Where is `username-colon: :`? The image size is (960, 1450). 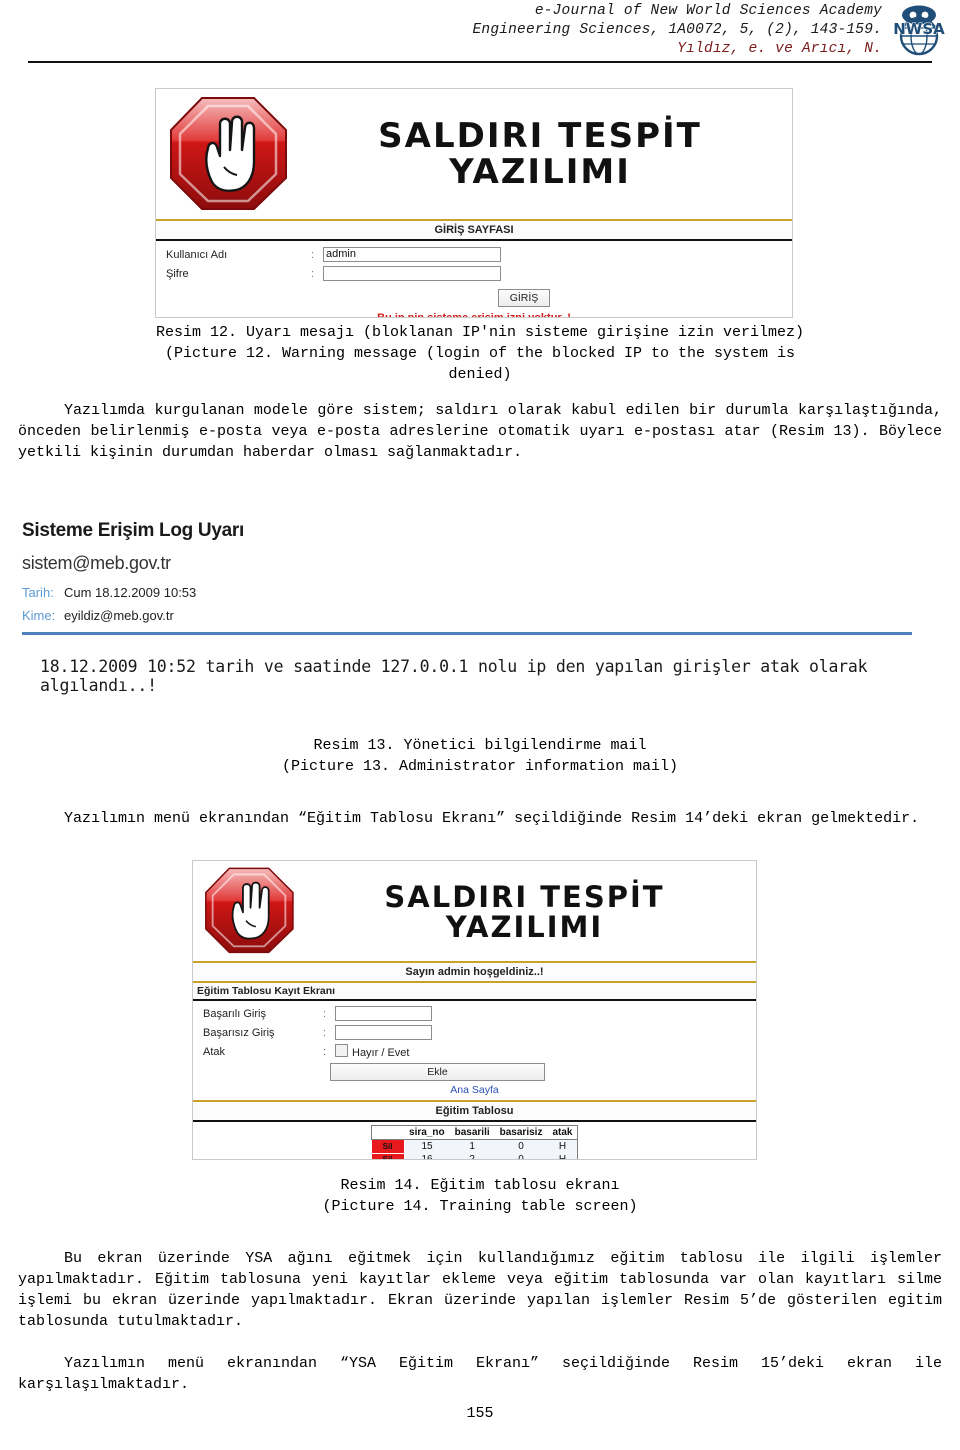
username-colon: : is located at coordinates (313, 254).